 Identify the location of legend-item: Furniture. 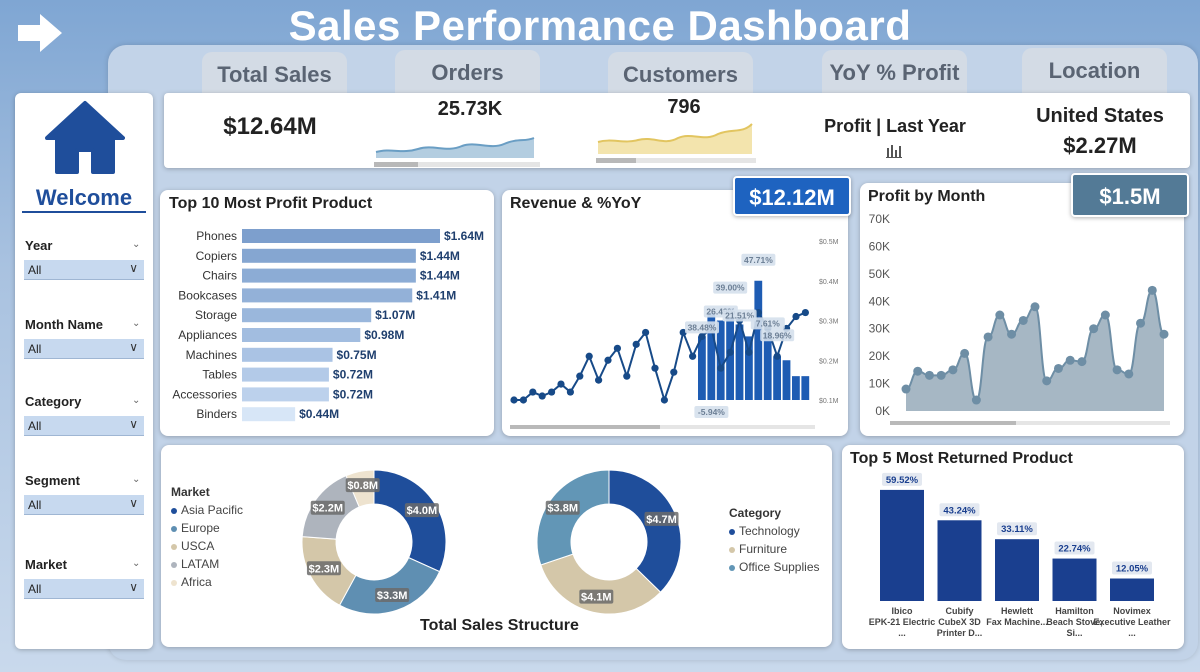
(774, 549).